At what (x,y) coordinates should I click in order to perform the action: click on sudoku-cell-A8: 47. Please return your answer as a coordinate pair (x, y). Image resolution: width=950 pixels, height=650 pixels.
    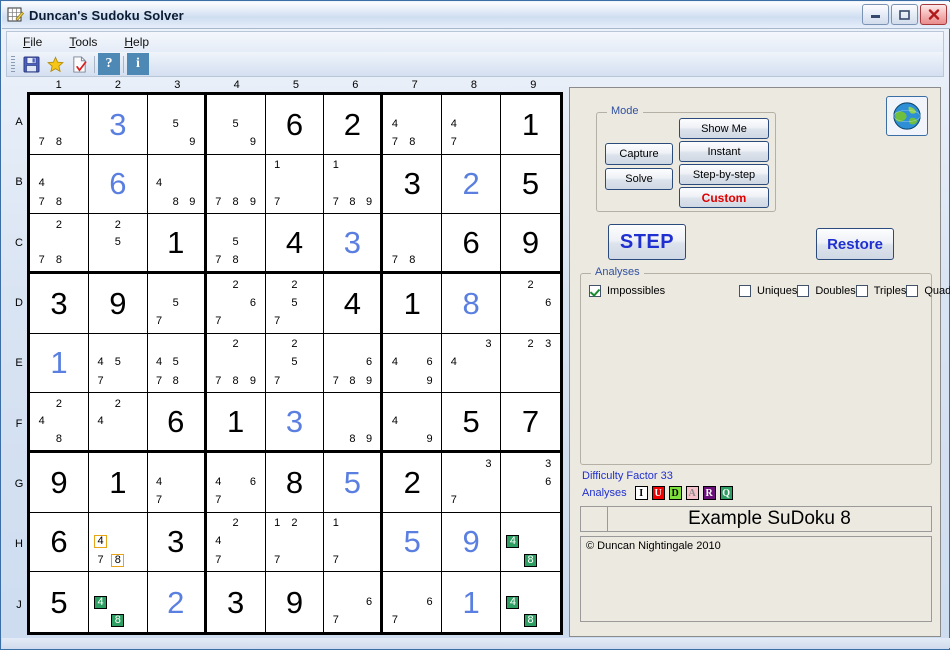
    Looking at the image, I should click on (472, 125).